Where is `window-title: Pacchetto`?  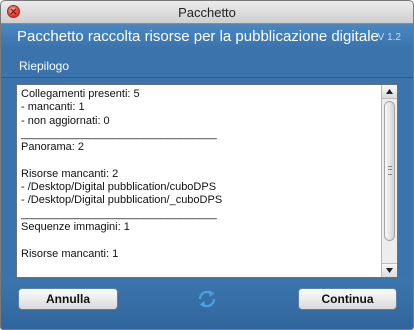
window-title: Pacchetto is located at coordinates (207, 12).